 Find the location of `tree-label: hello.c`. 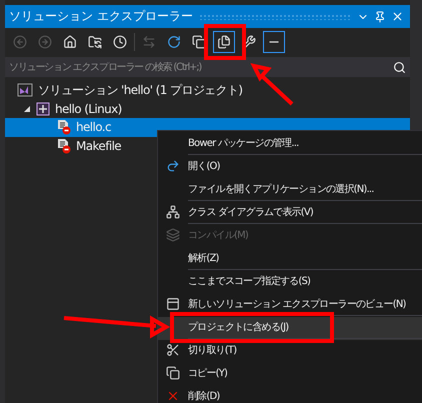

tree-label: hello.c is located at coordinates (93, 127).